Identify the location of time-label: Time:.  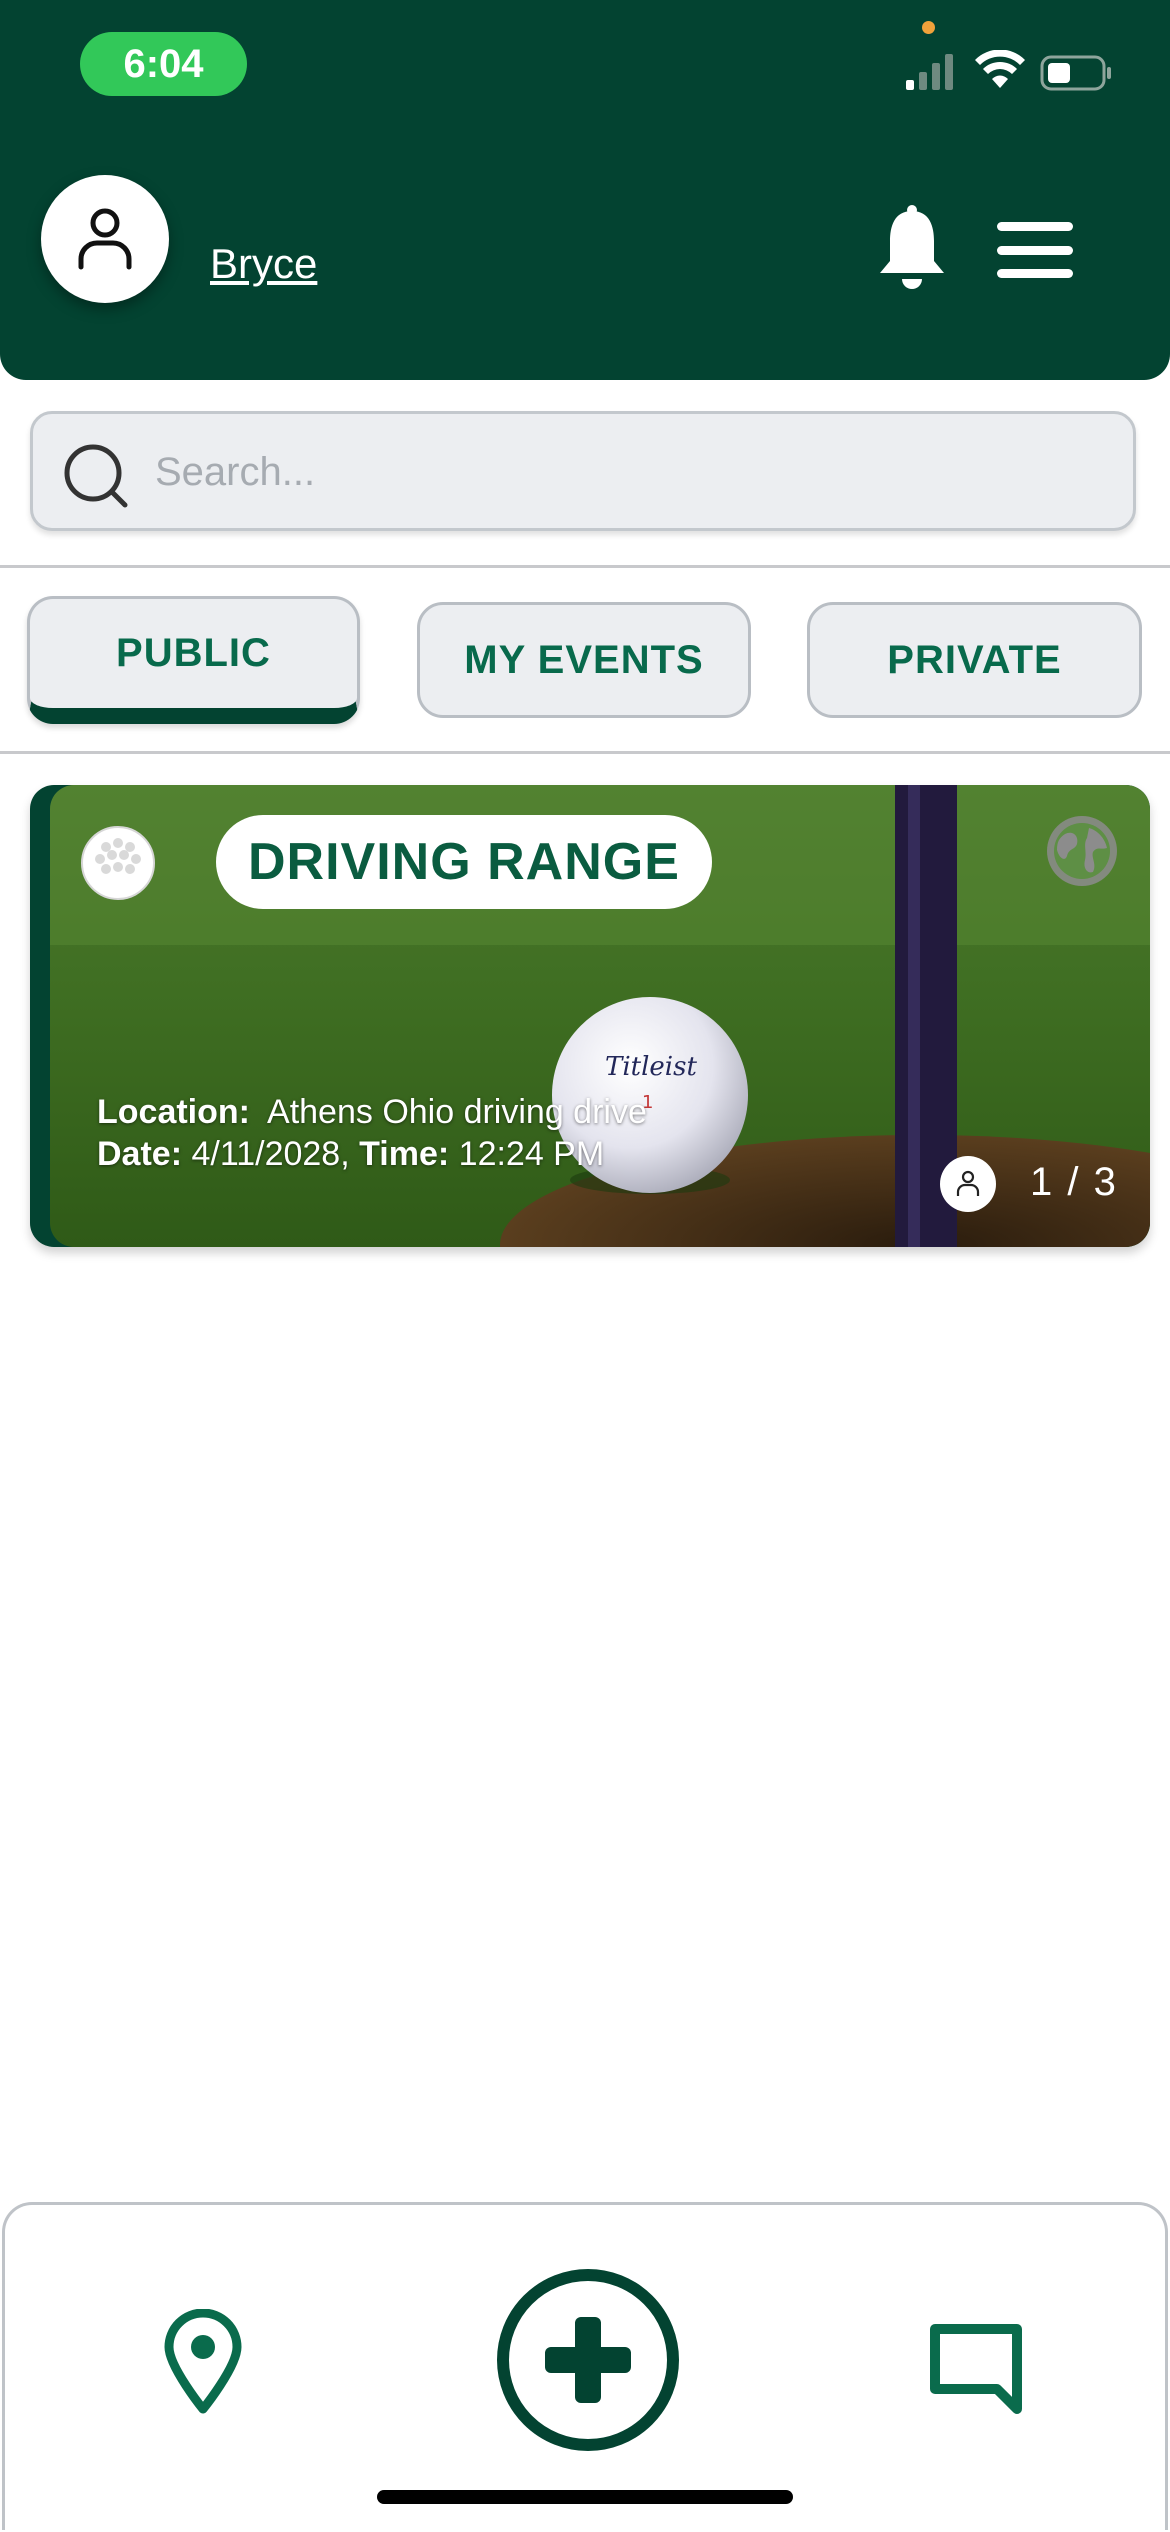
(404, 1154).